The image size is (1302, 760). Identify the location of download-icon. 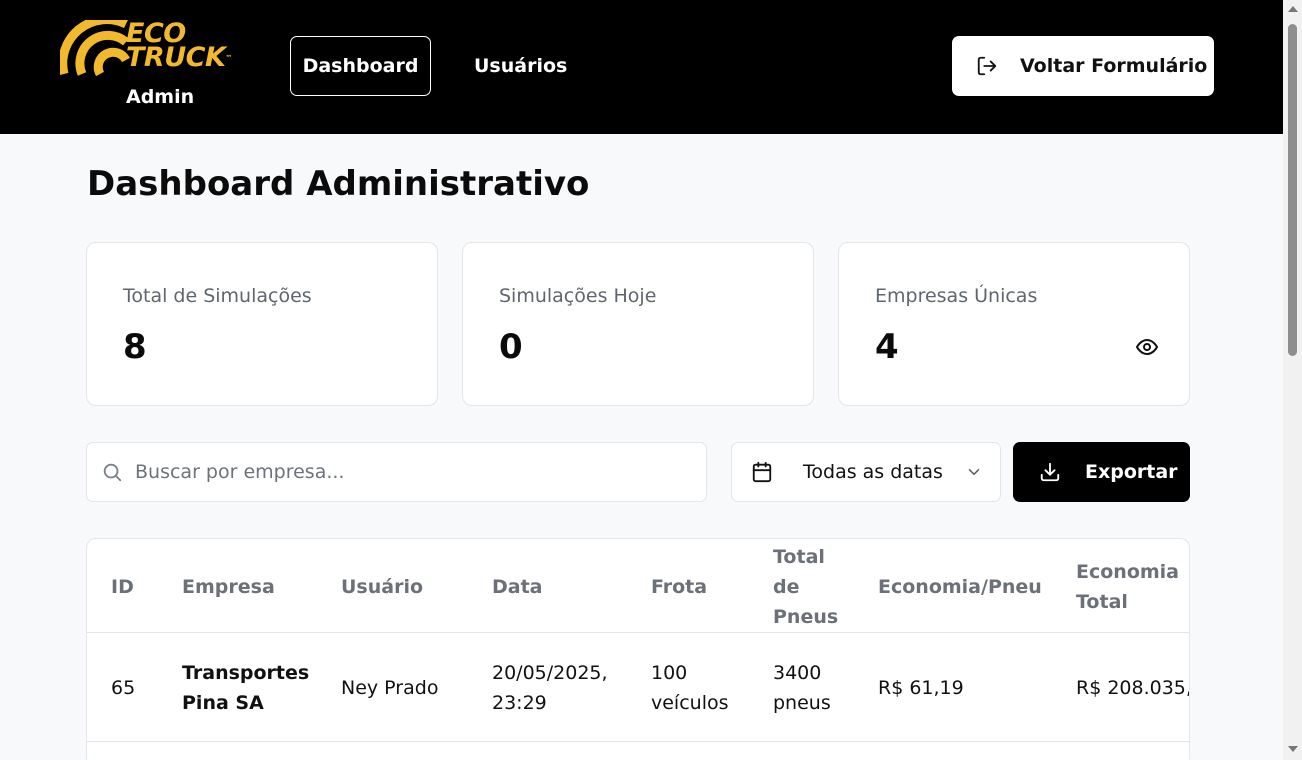
(1050, 472).